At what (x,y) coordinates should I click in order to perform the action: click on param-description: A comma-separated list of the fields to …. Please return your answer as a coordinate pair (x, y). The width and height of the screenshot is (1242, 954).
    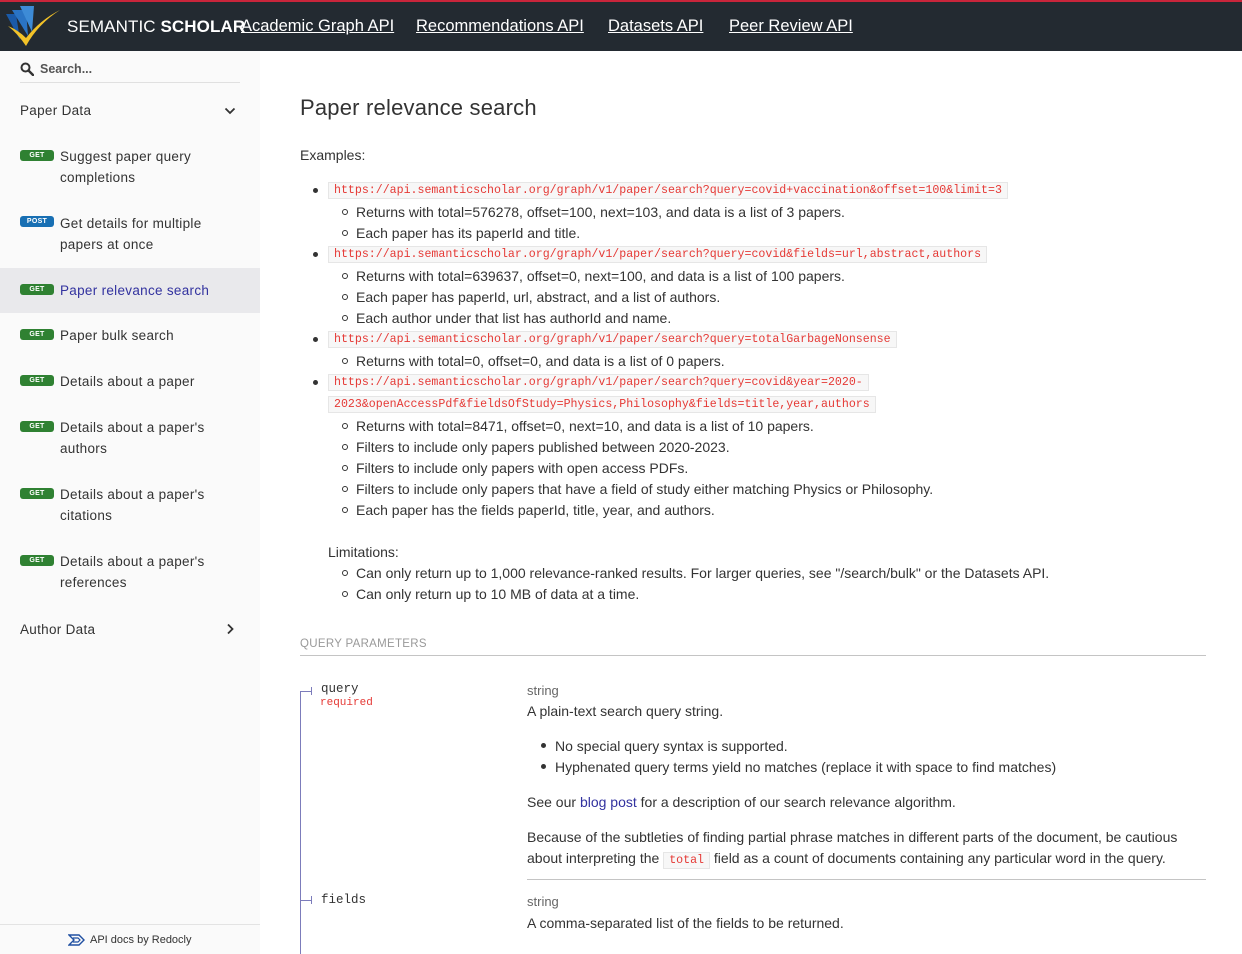
    Looking at the image, I should click on (685, 923).